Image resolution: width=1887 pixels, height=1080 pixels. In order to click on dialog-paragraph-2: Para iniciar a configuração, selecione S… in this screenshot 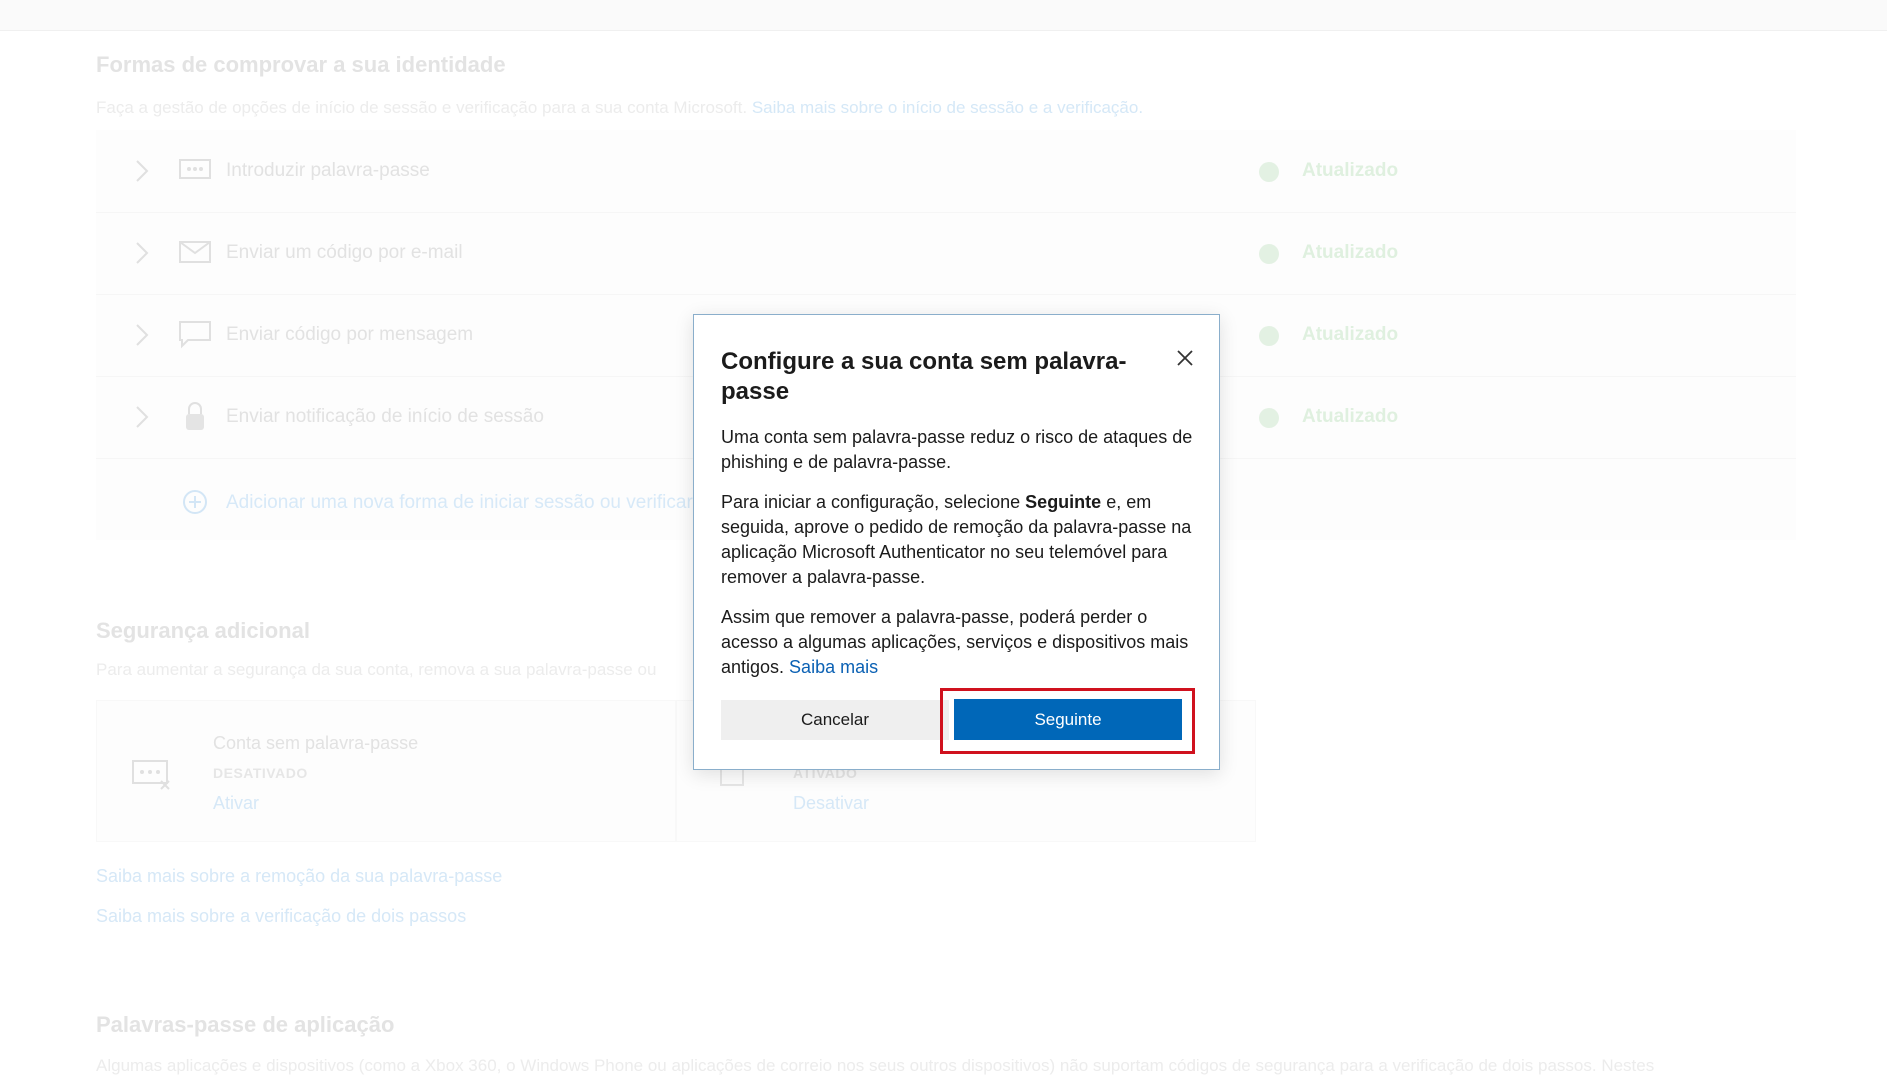, I will do `click(958, 540)`.